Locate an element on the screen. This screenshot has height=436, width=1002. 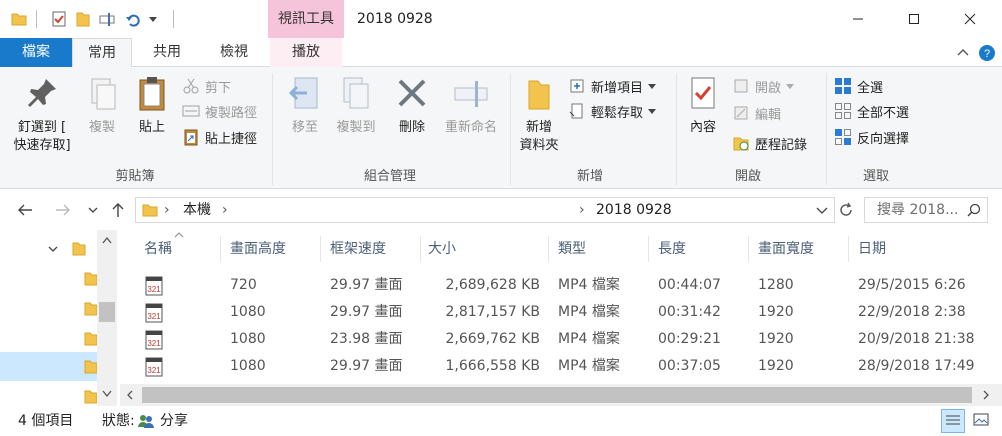
back-arrow-icon is located at coordinates (25, 210).